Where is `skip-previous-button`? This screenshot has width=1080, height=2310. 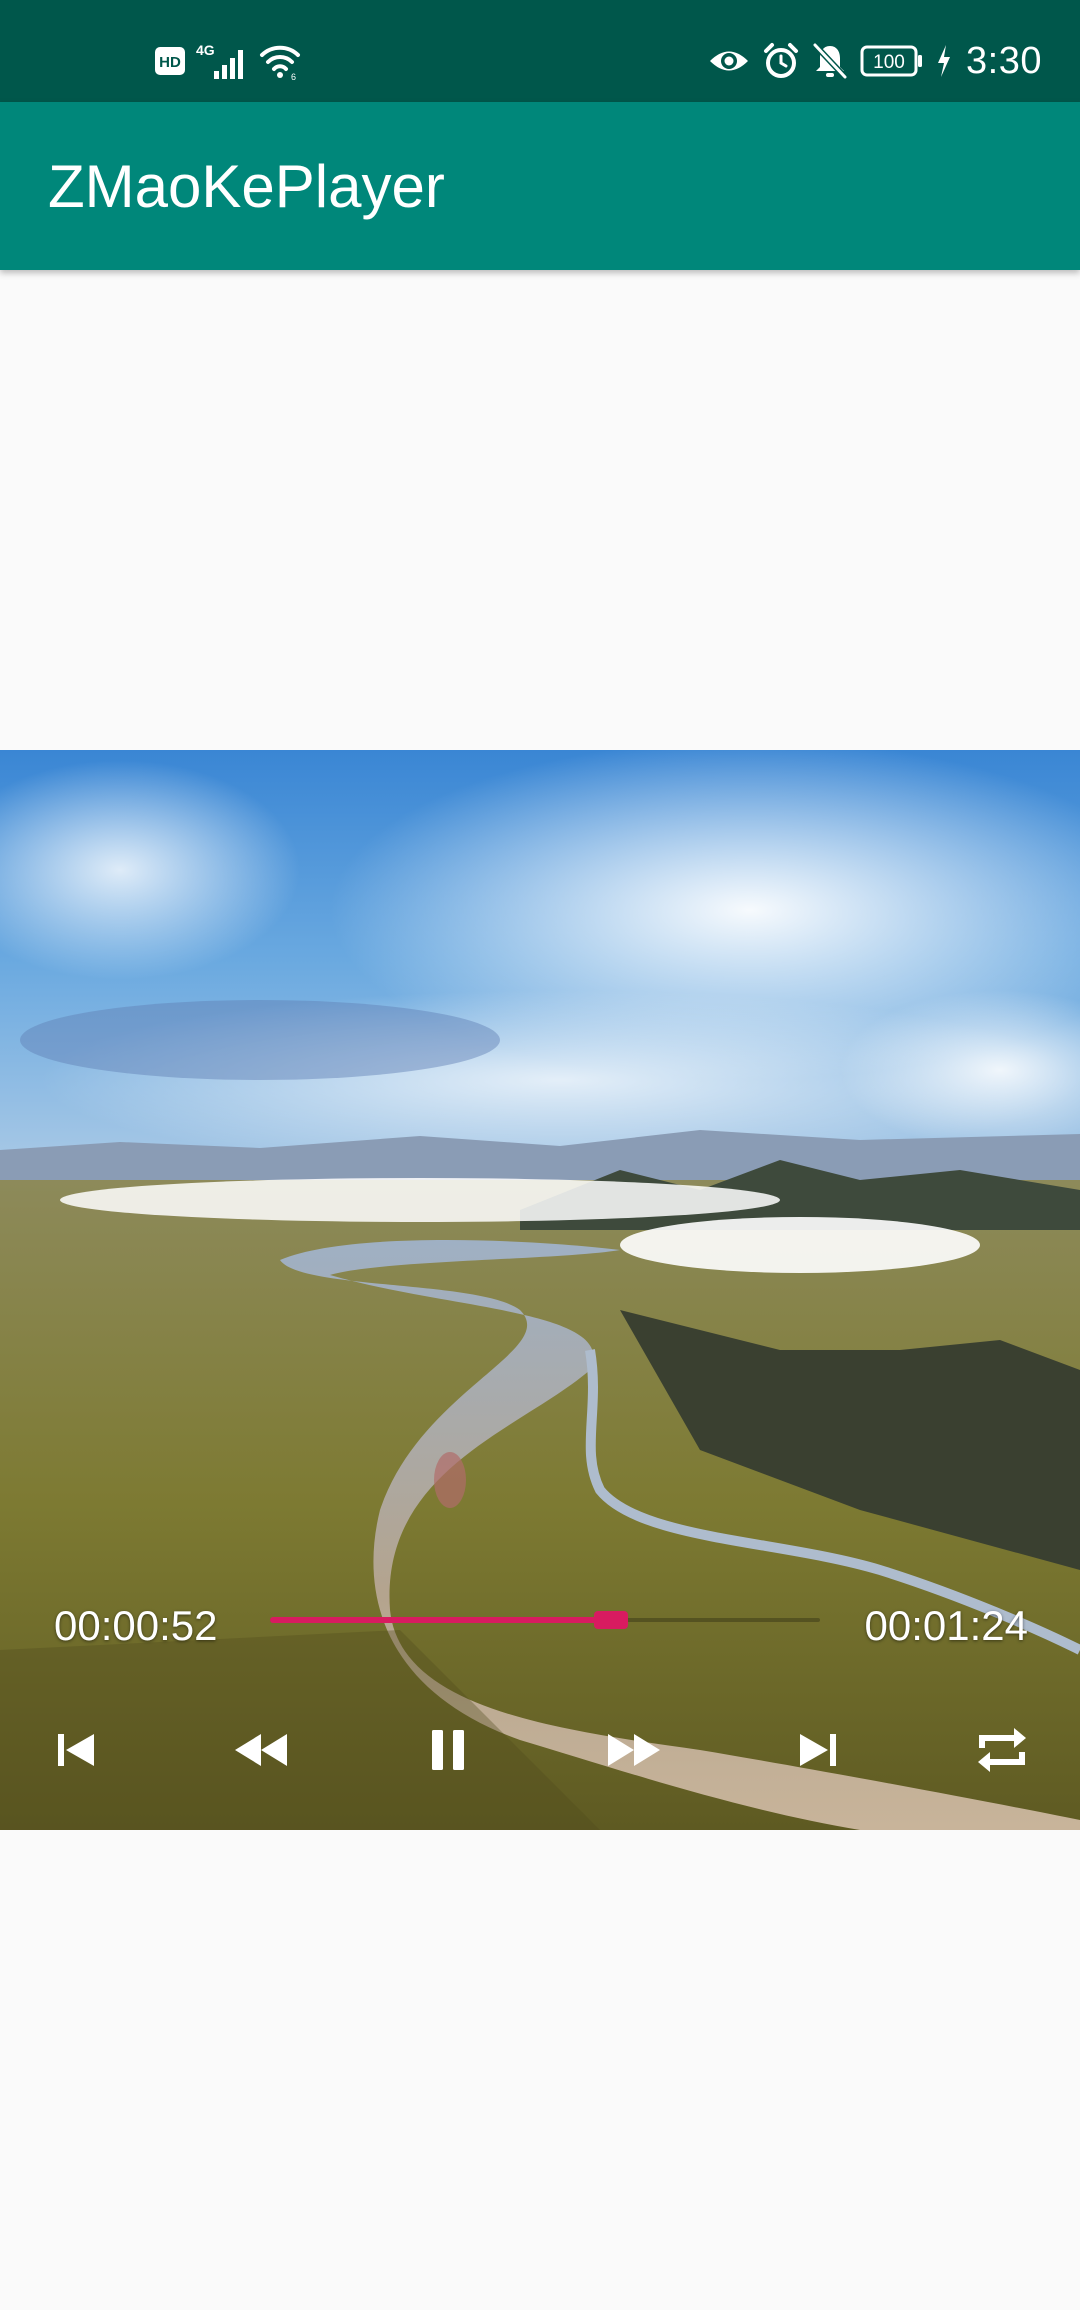 skip-previous-button is located at coordinates (76, 1750).